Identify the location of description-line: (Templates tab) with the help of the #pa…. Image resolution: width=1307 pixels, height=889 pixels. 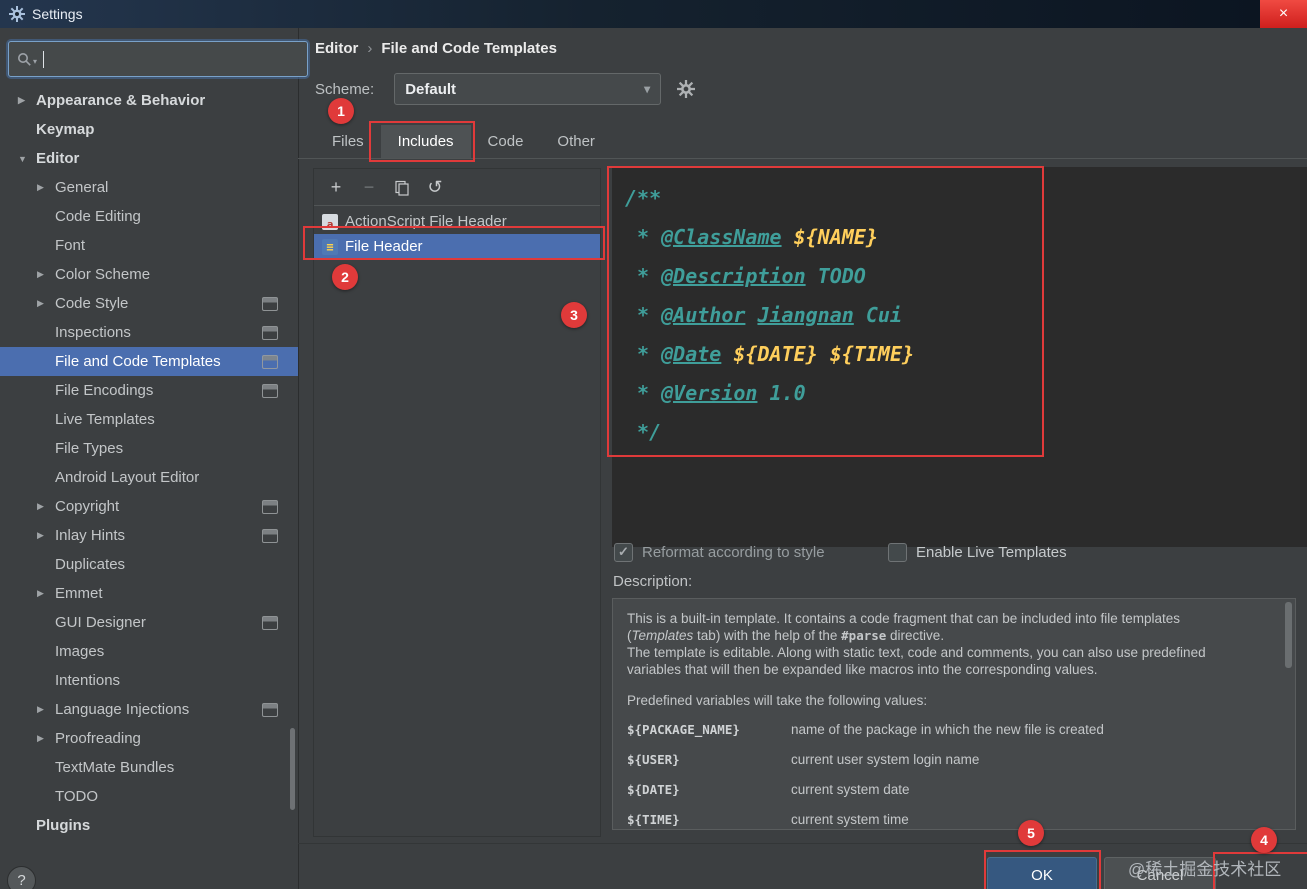
(786, 635).